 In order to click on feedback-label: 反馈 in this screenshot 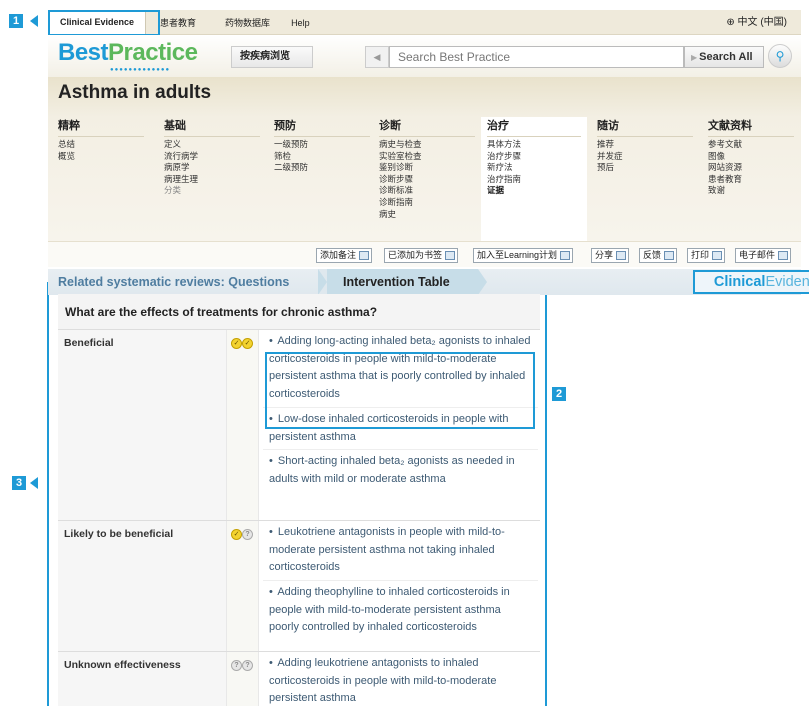, I will do `click(652, 255)`.